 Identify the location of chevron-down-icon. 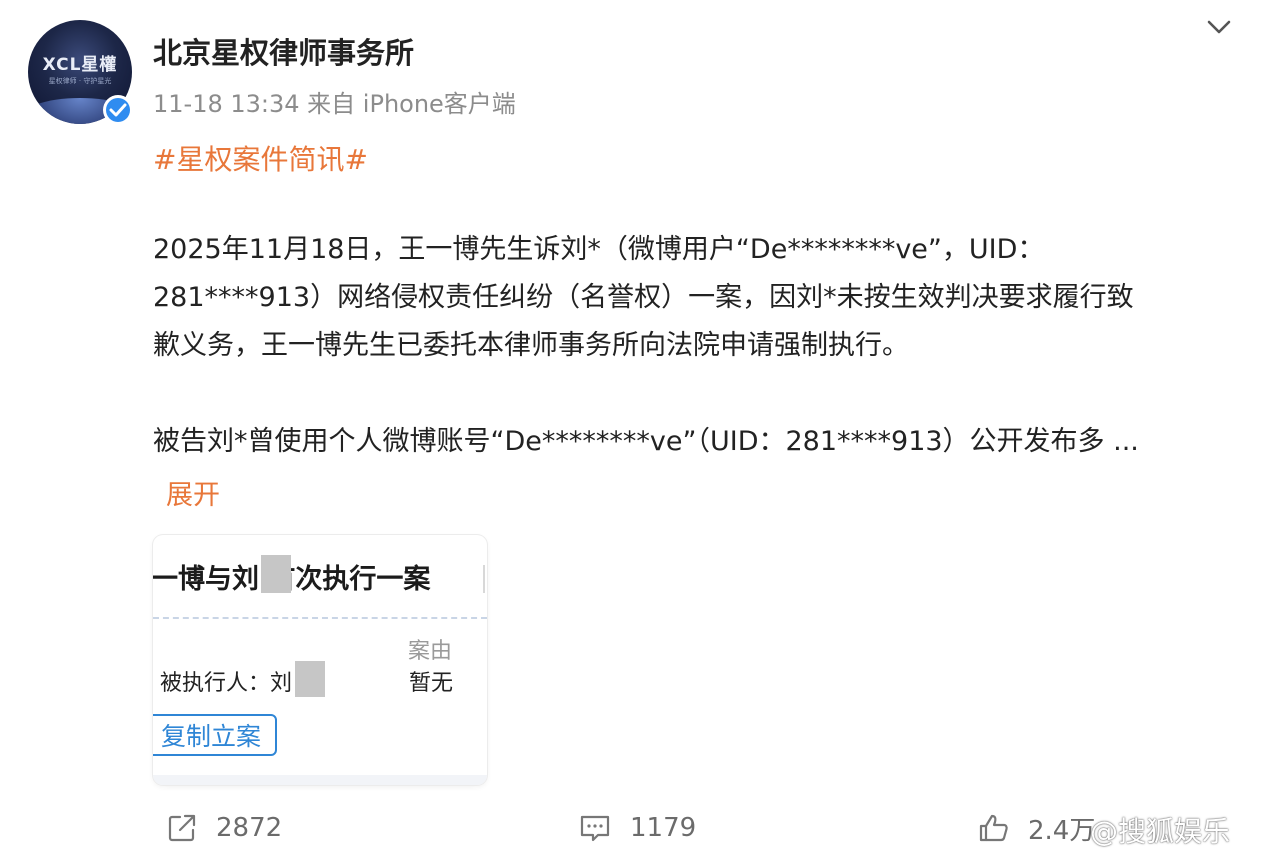
(1219, 28).